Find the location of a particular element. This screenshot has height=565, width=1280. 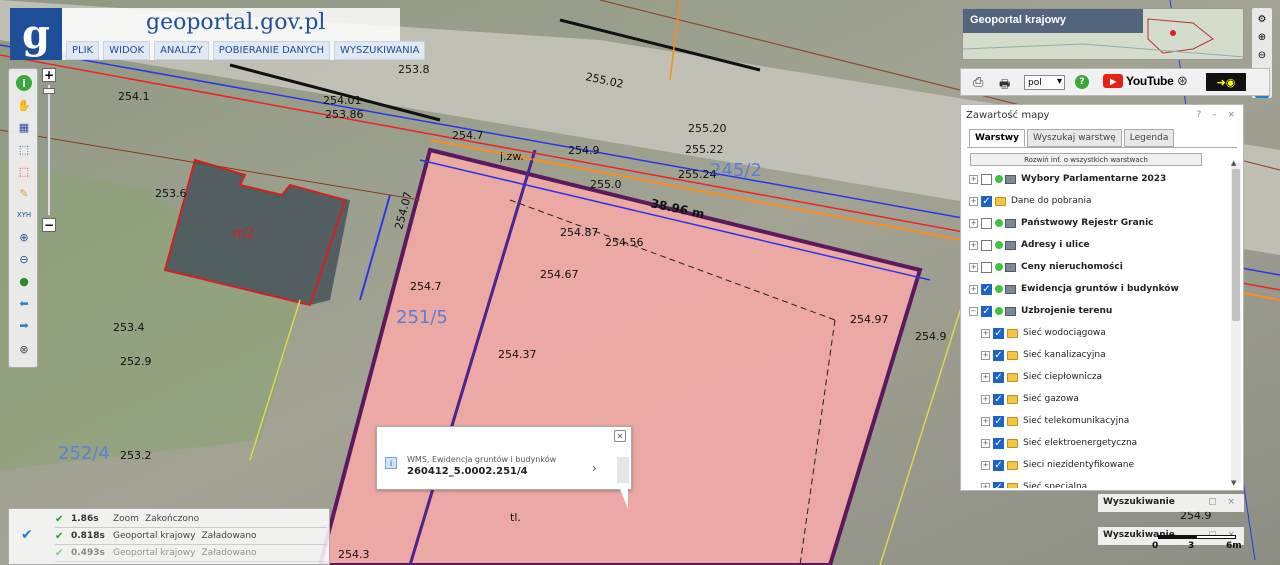

collapse-icon: − is located at coordinates (973, 311).